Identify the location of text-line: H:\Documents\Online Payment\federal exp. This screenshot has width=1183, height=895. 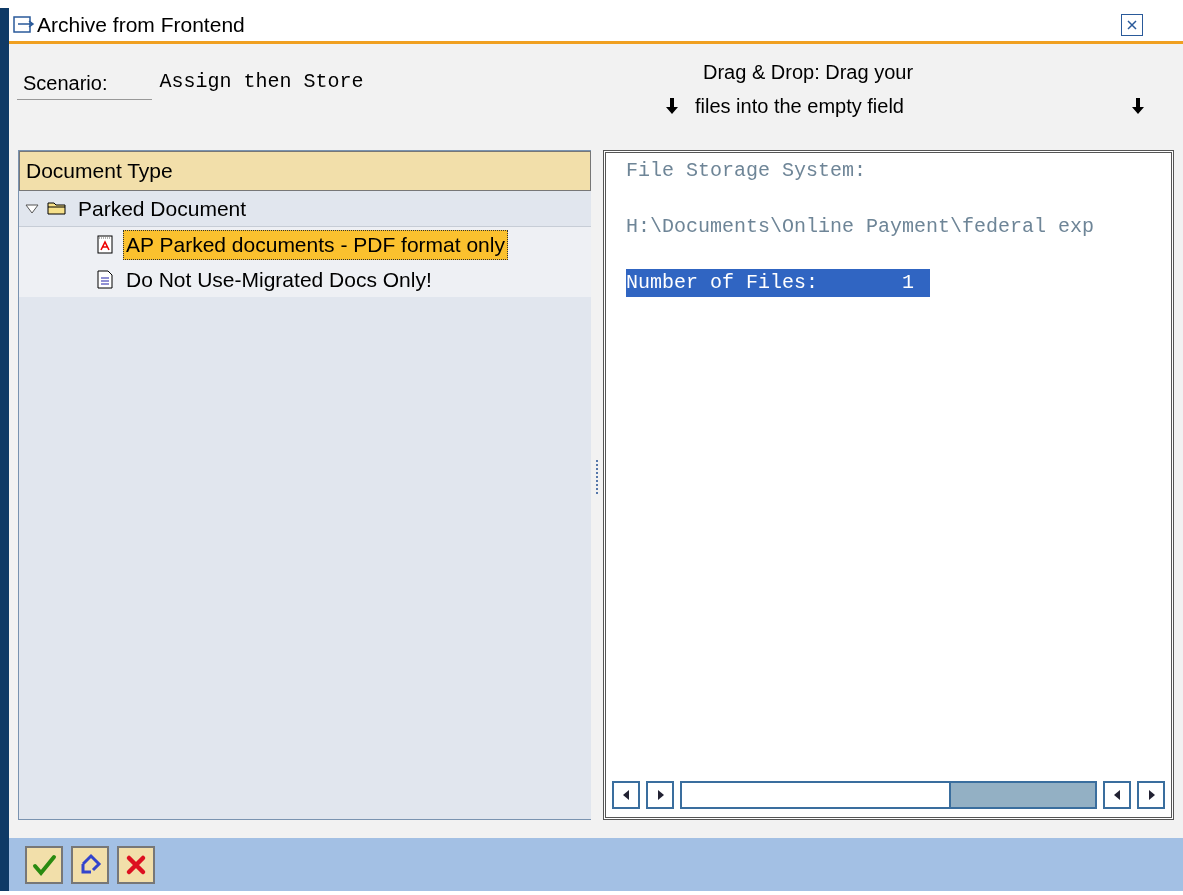
(860, 227).